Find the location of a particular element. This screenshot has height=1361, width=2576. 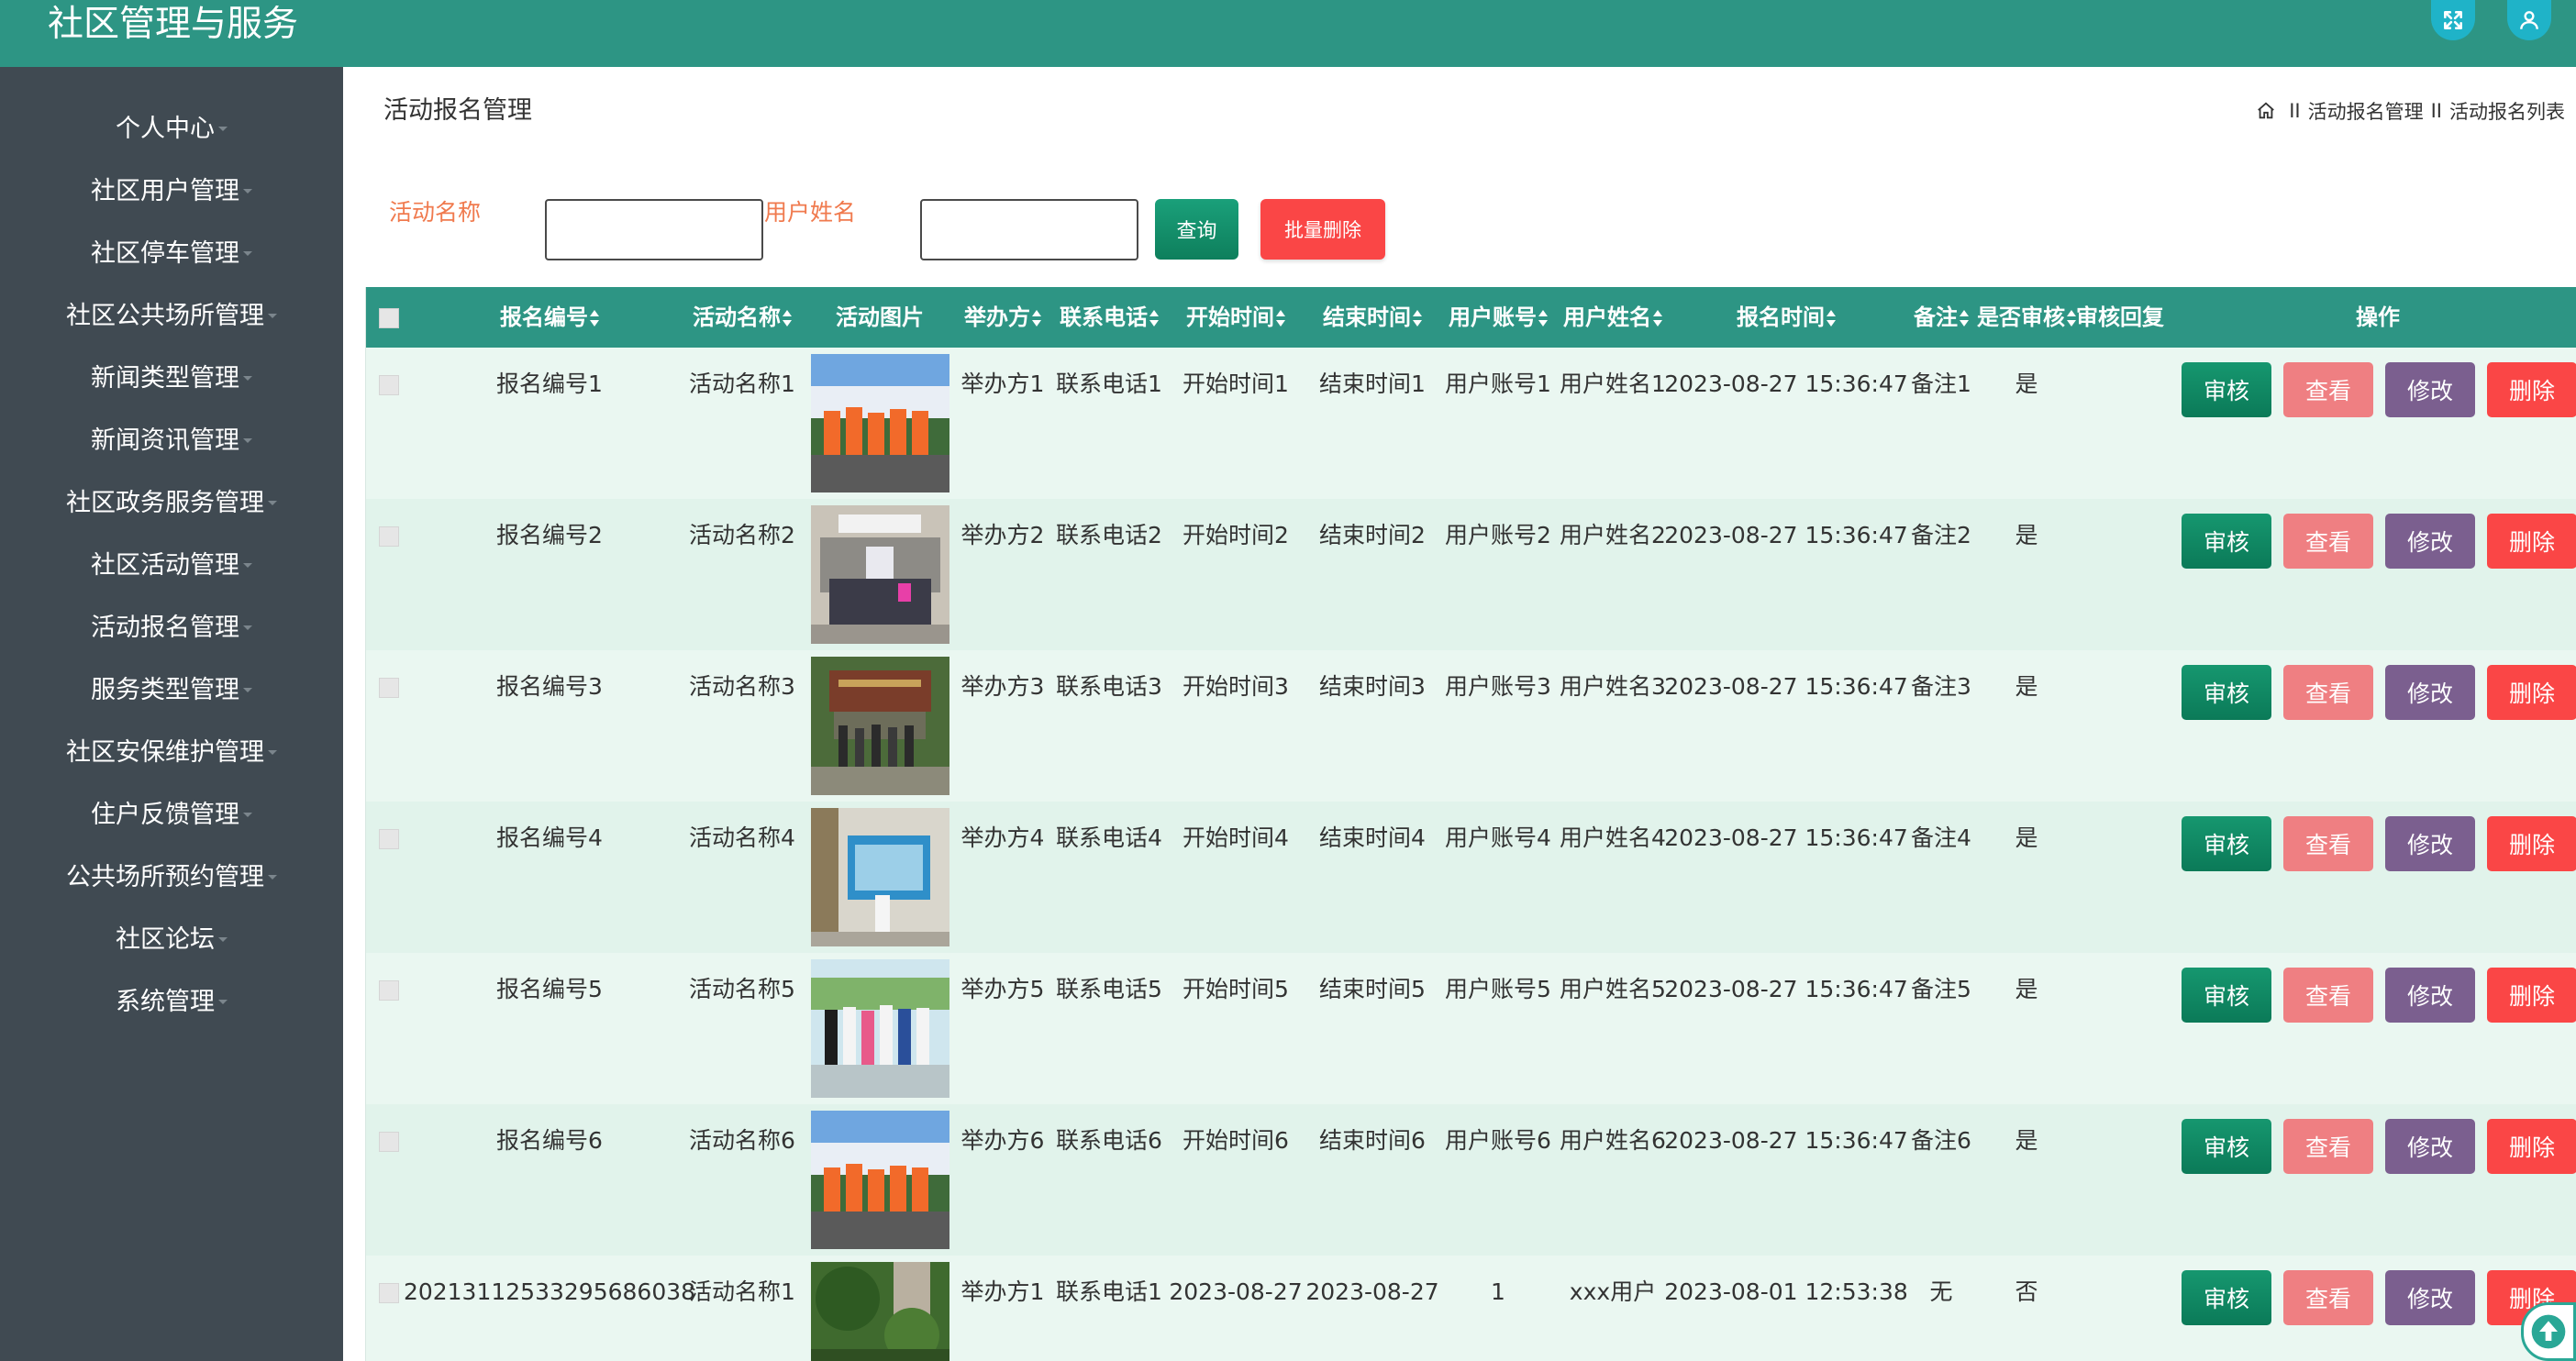

column-header-start-time: 开始时间 is located at coordinates (1235, 317).